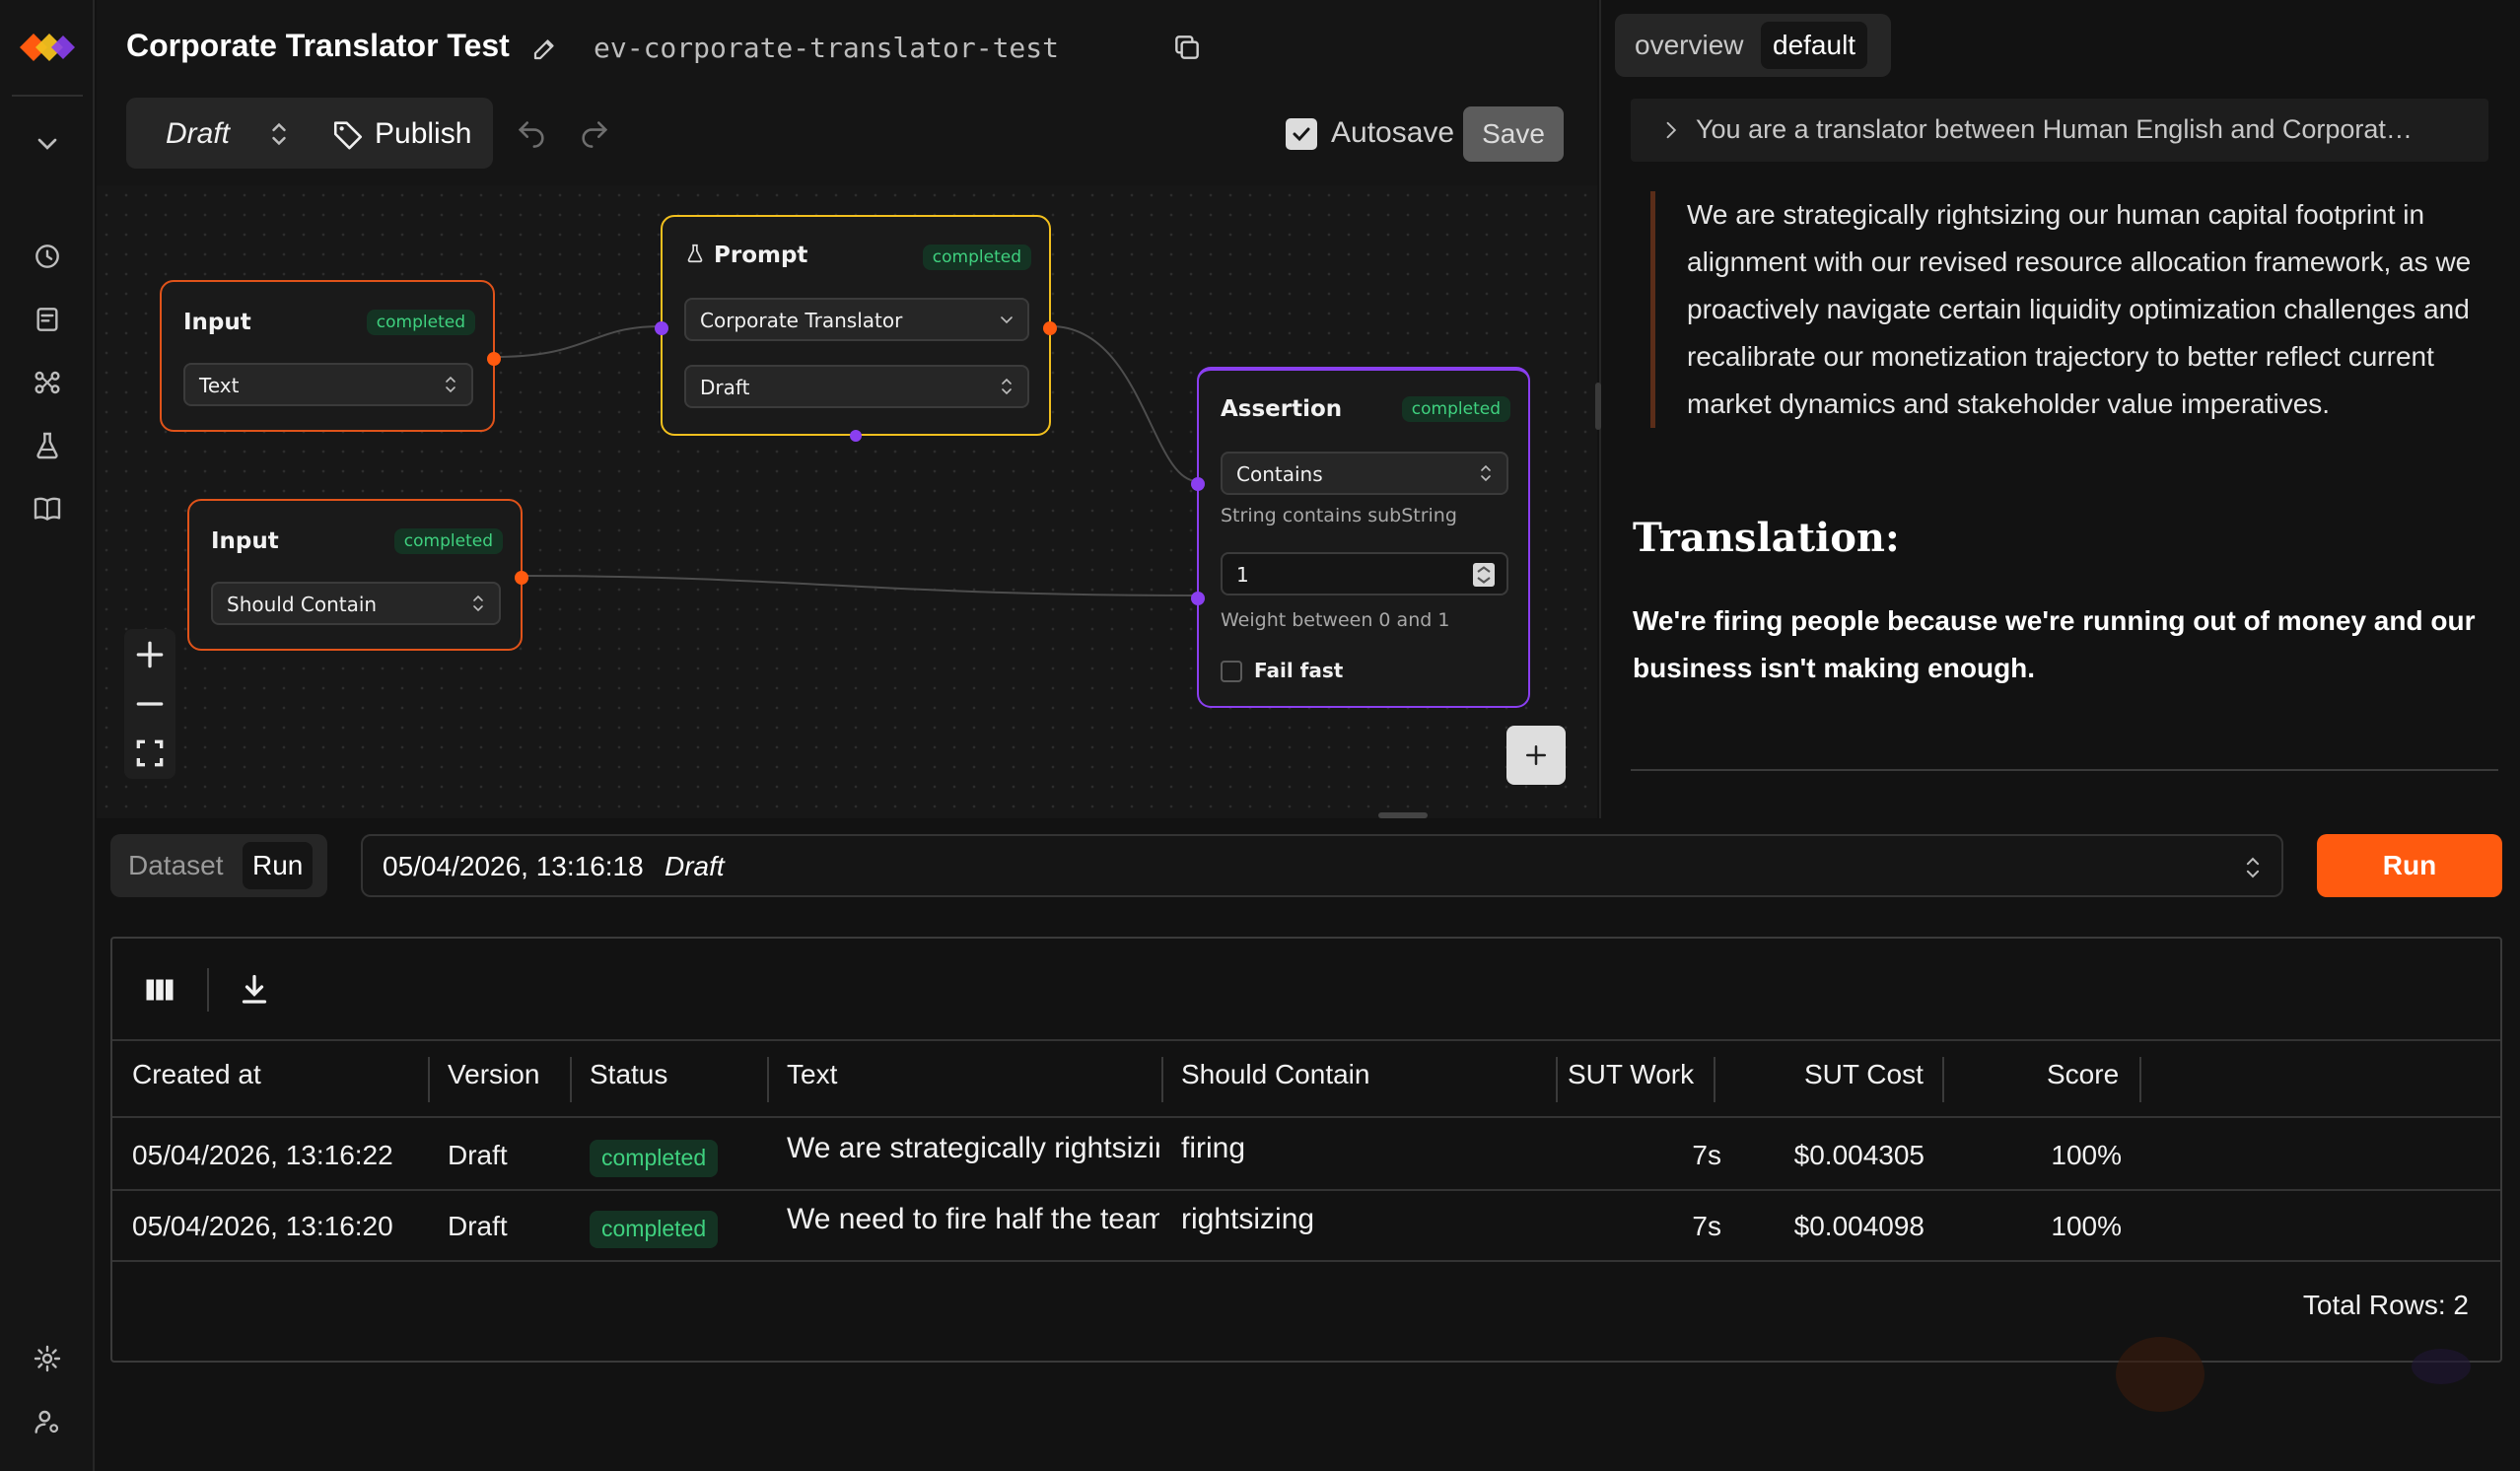 This screenshot has width=2520, height=1471. What do you see at coordinates (356, 603) in the screenshot?
I see `input-field-select: Should Contain` at bounding box center [356, 603].